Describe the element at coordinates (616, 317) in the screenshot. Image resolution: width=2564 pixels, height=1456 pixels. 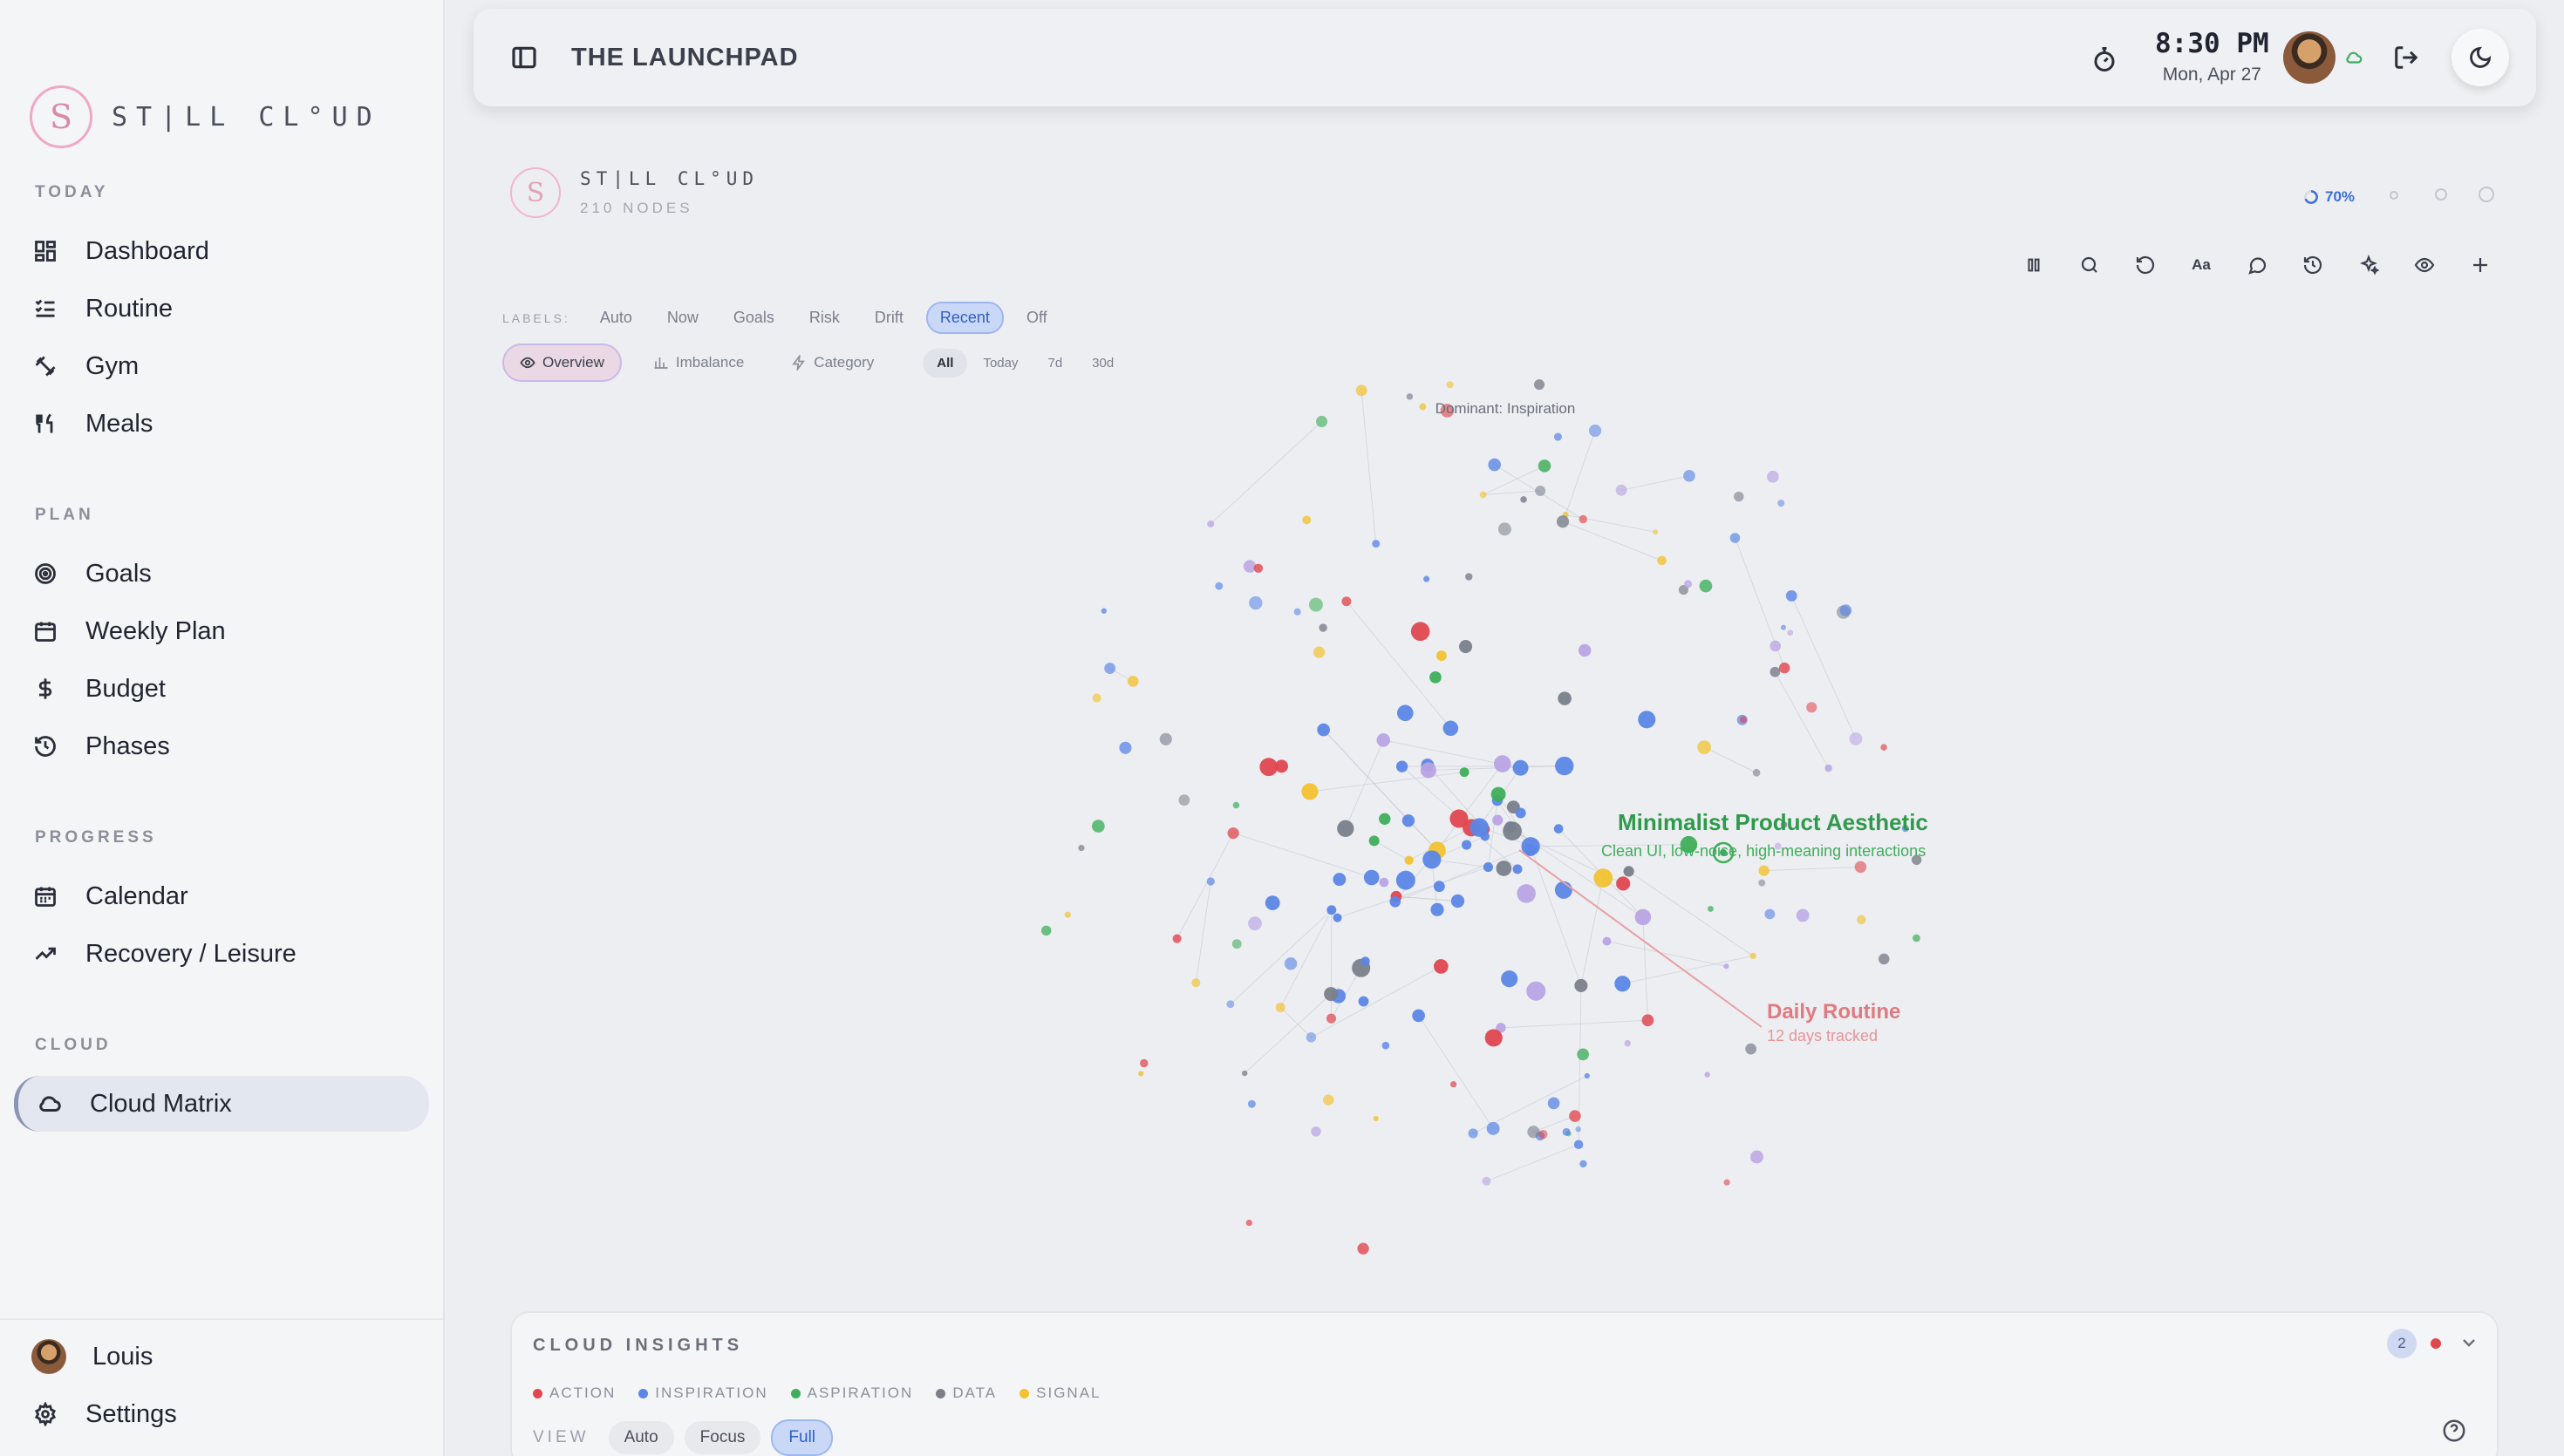
I see `label-chip-auto: Auto` at that location.